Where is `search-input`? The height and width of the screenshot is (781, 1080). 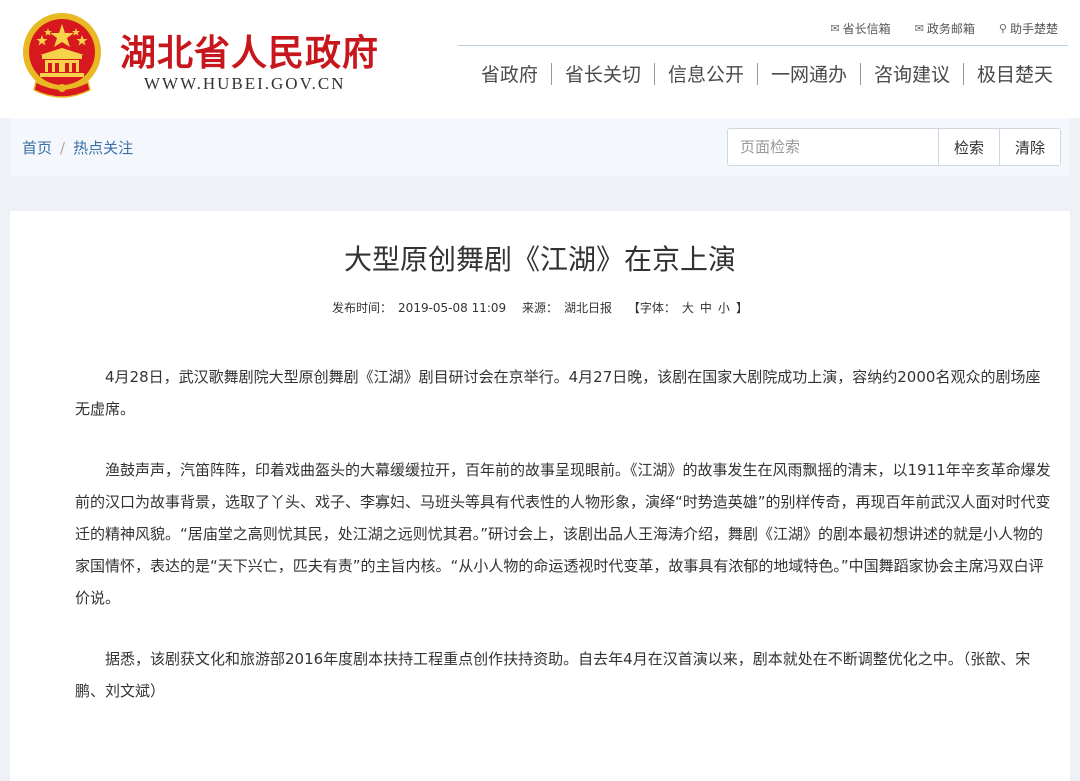
search-input is located at coordinates (833, 147).